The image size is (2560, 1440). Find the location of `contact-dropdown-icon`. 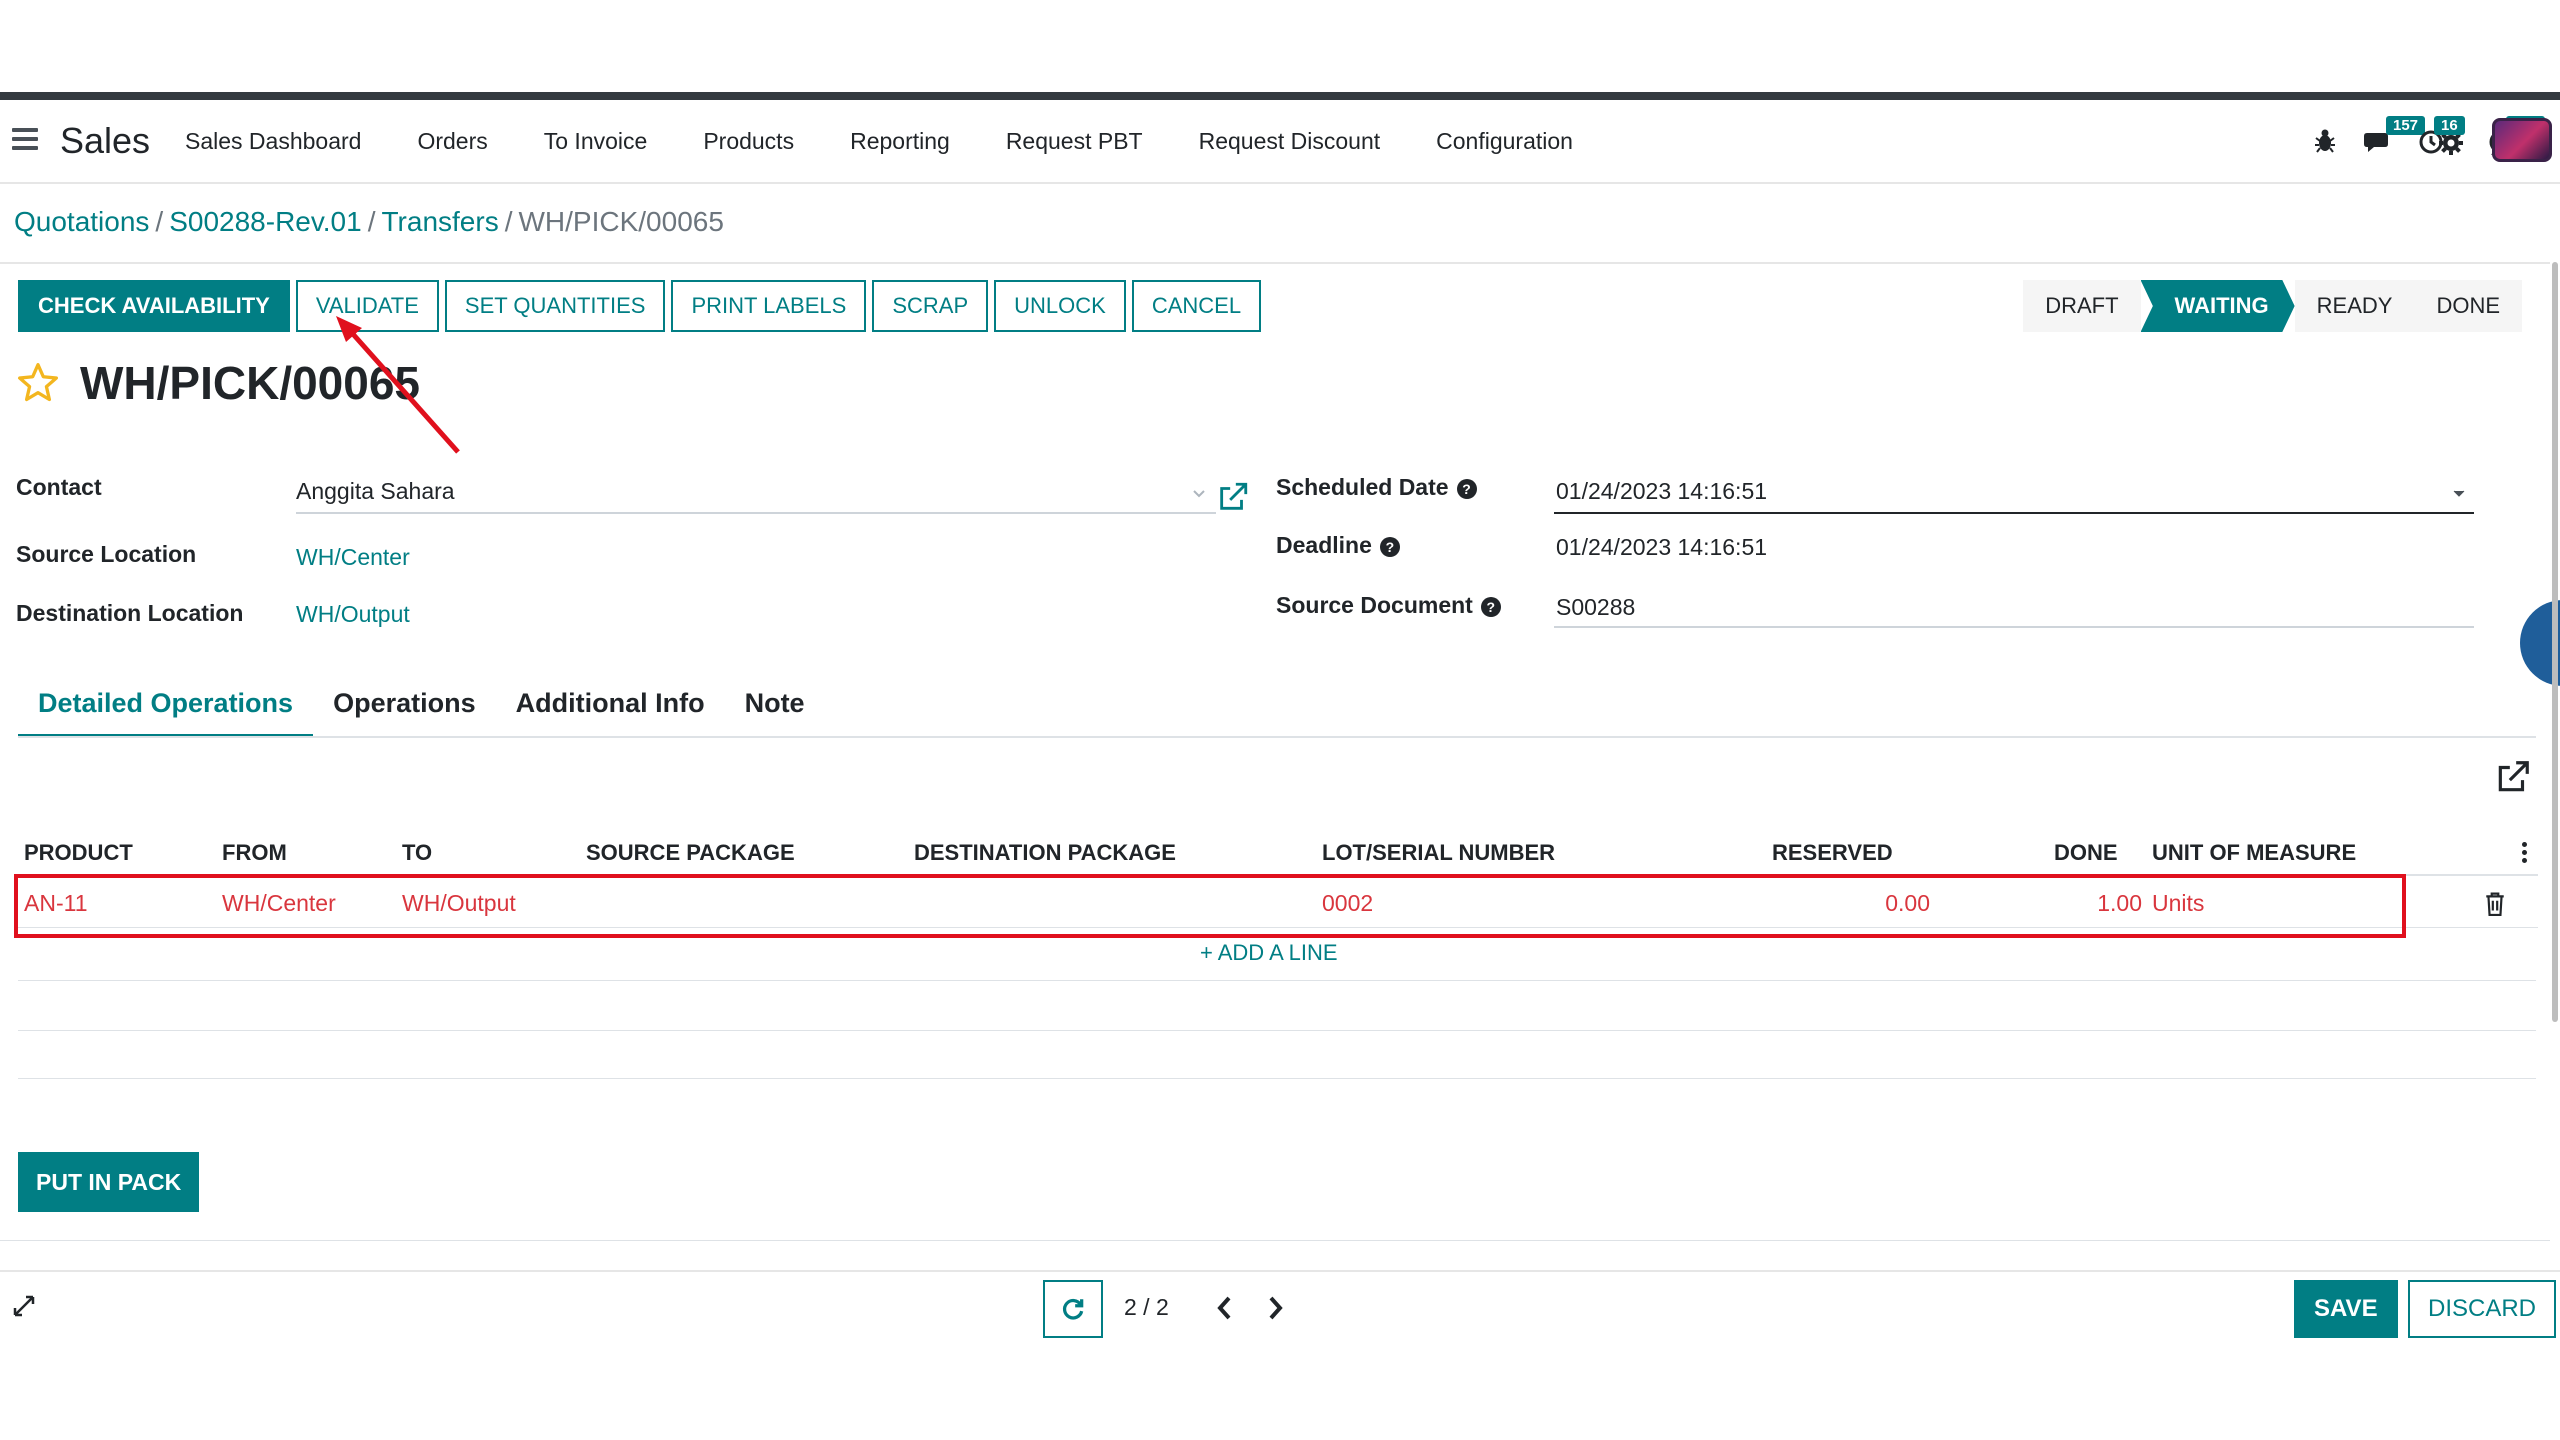

contact-dropdown-icon is located at coordinates (1199, 493).